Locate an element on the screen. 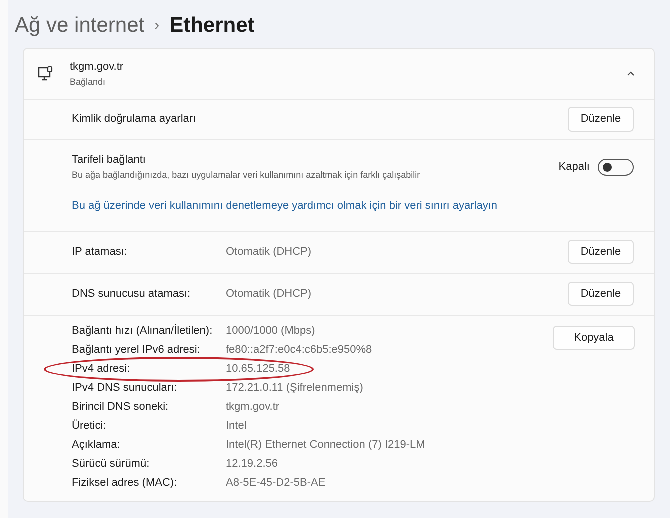 The height and width of the screenshot is (518, 670). setting-label: IP ataması: is located at coordinates (100, 252).